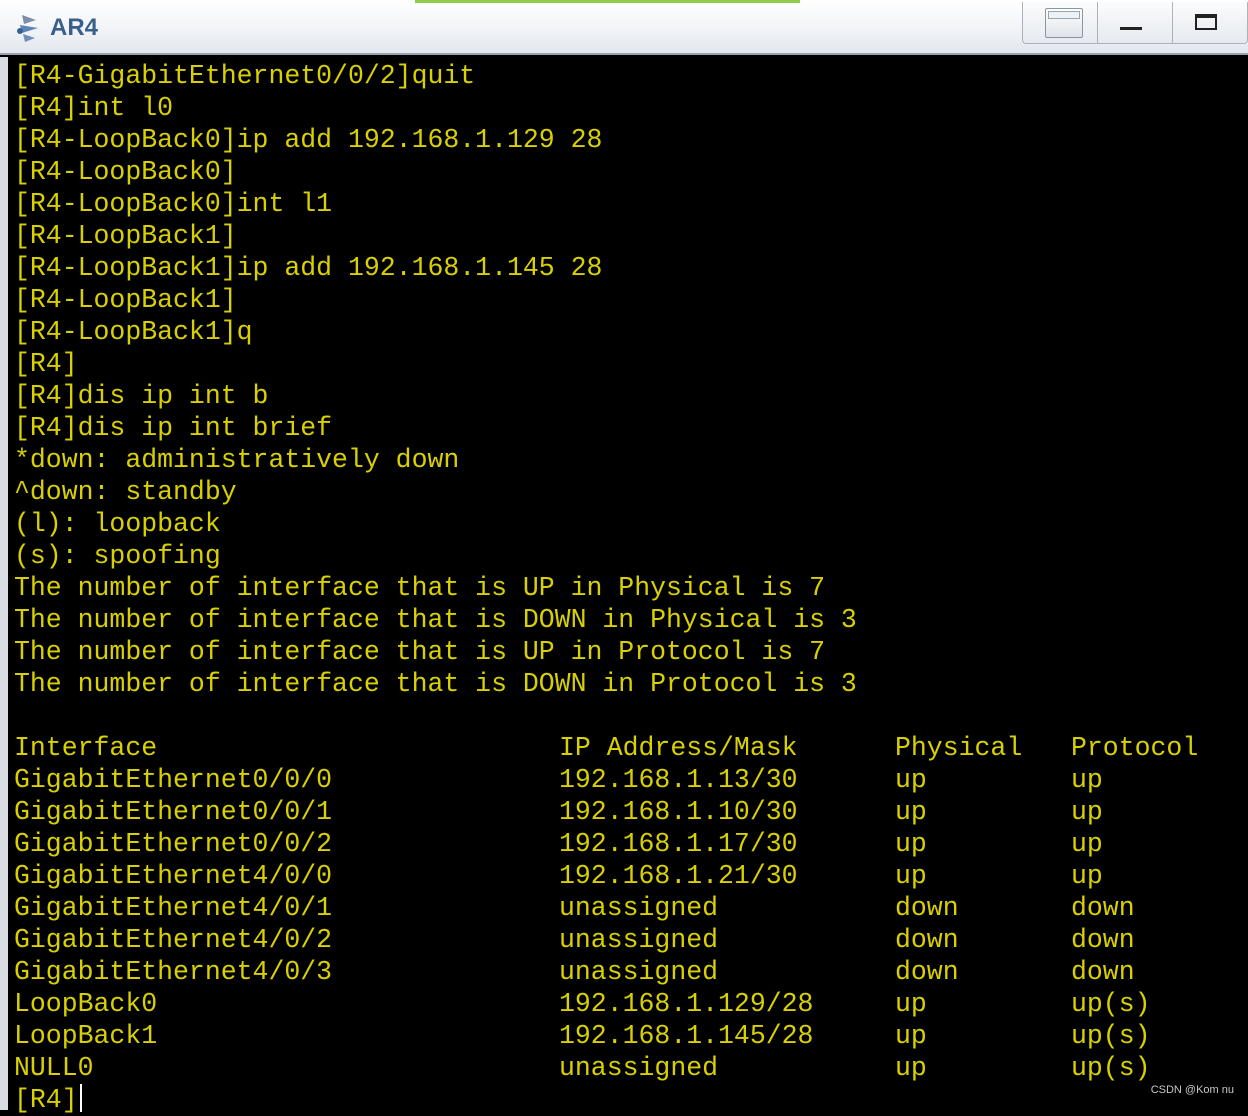 This screenshot has width=1248, height=1116. Describe the element at coordinates (173, 908) in the screenshot. I see `cell-interface: GigabitEthernet4/0/1` at that location.